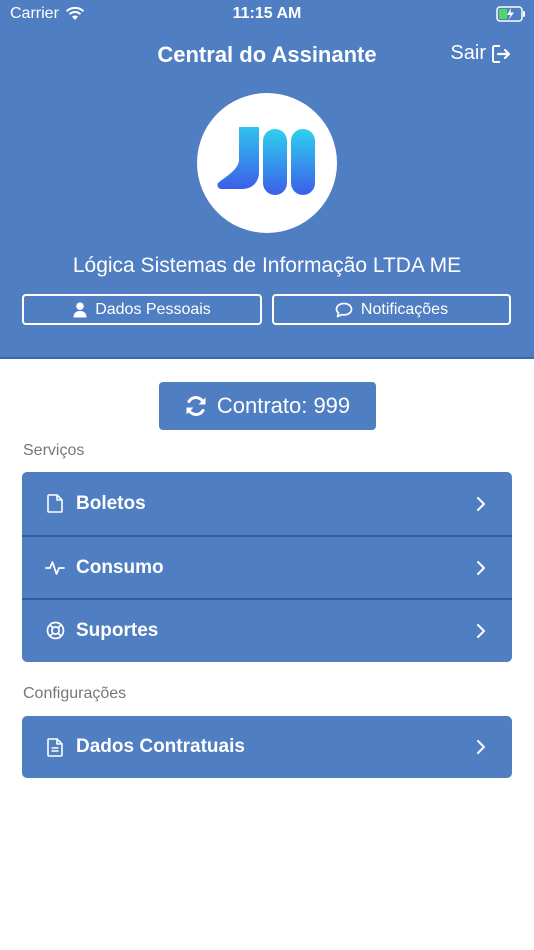  Describe the element at coordinates (196, 406) in the screenshot. I see `refresh-icon` at that location.